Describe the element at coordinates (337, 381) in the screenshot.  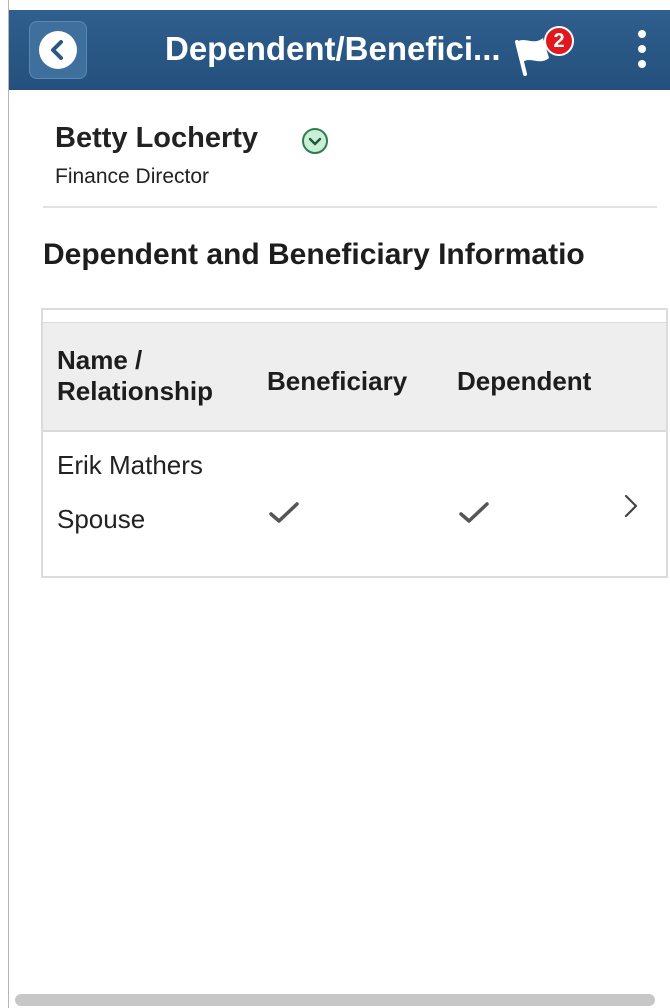
I see `column-header-beneficiary: Beneficiary` at that location.